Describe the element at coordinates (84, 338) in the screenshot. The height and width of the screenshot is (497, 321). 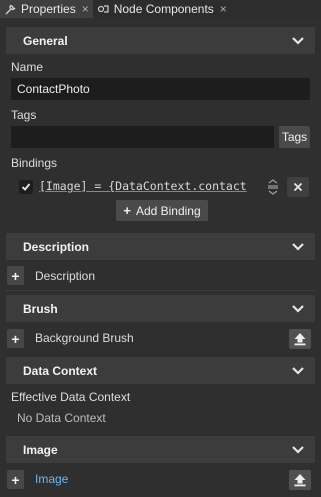
I see `background-brush-label: Background Brush` at that location.